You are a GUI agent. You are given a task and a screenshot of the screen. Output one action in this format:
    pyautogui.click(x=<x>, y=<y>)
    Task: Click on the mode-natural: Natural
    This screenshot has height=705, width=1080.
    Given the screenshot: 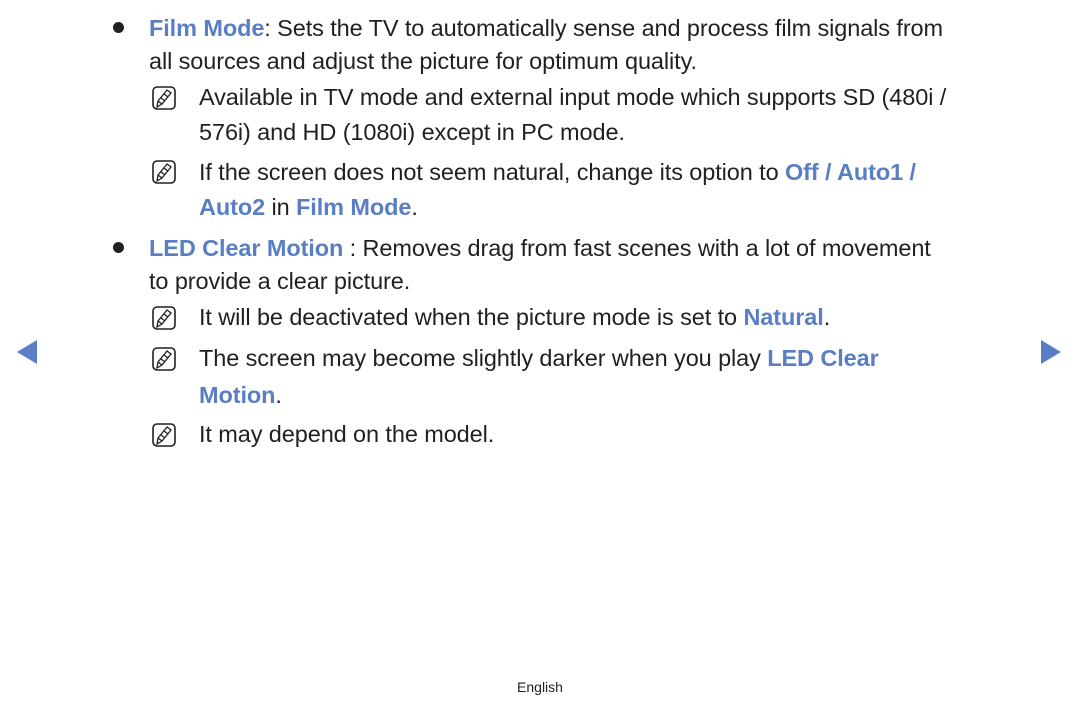 What is the action you would take?
    pyautogui.click(x=783, y=317)
    